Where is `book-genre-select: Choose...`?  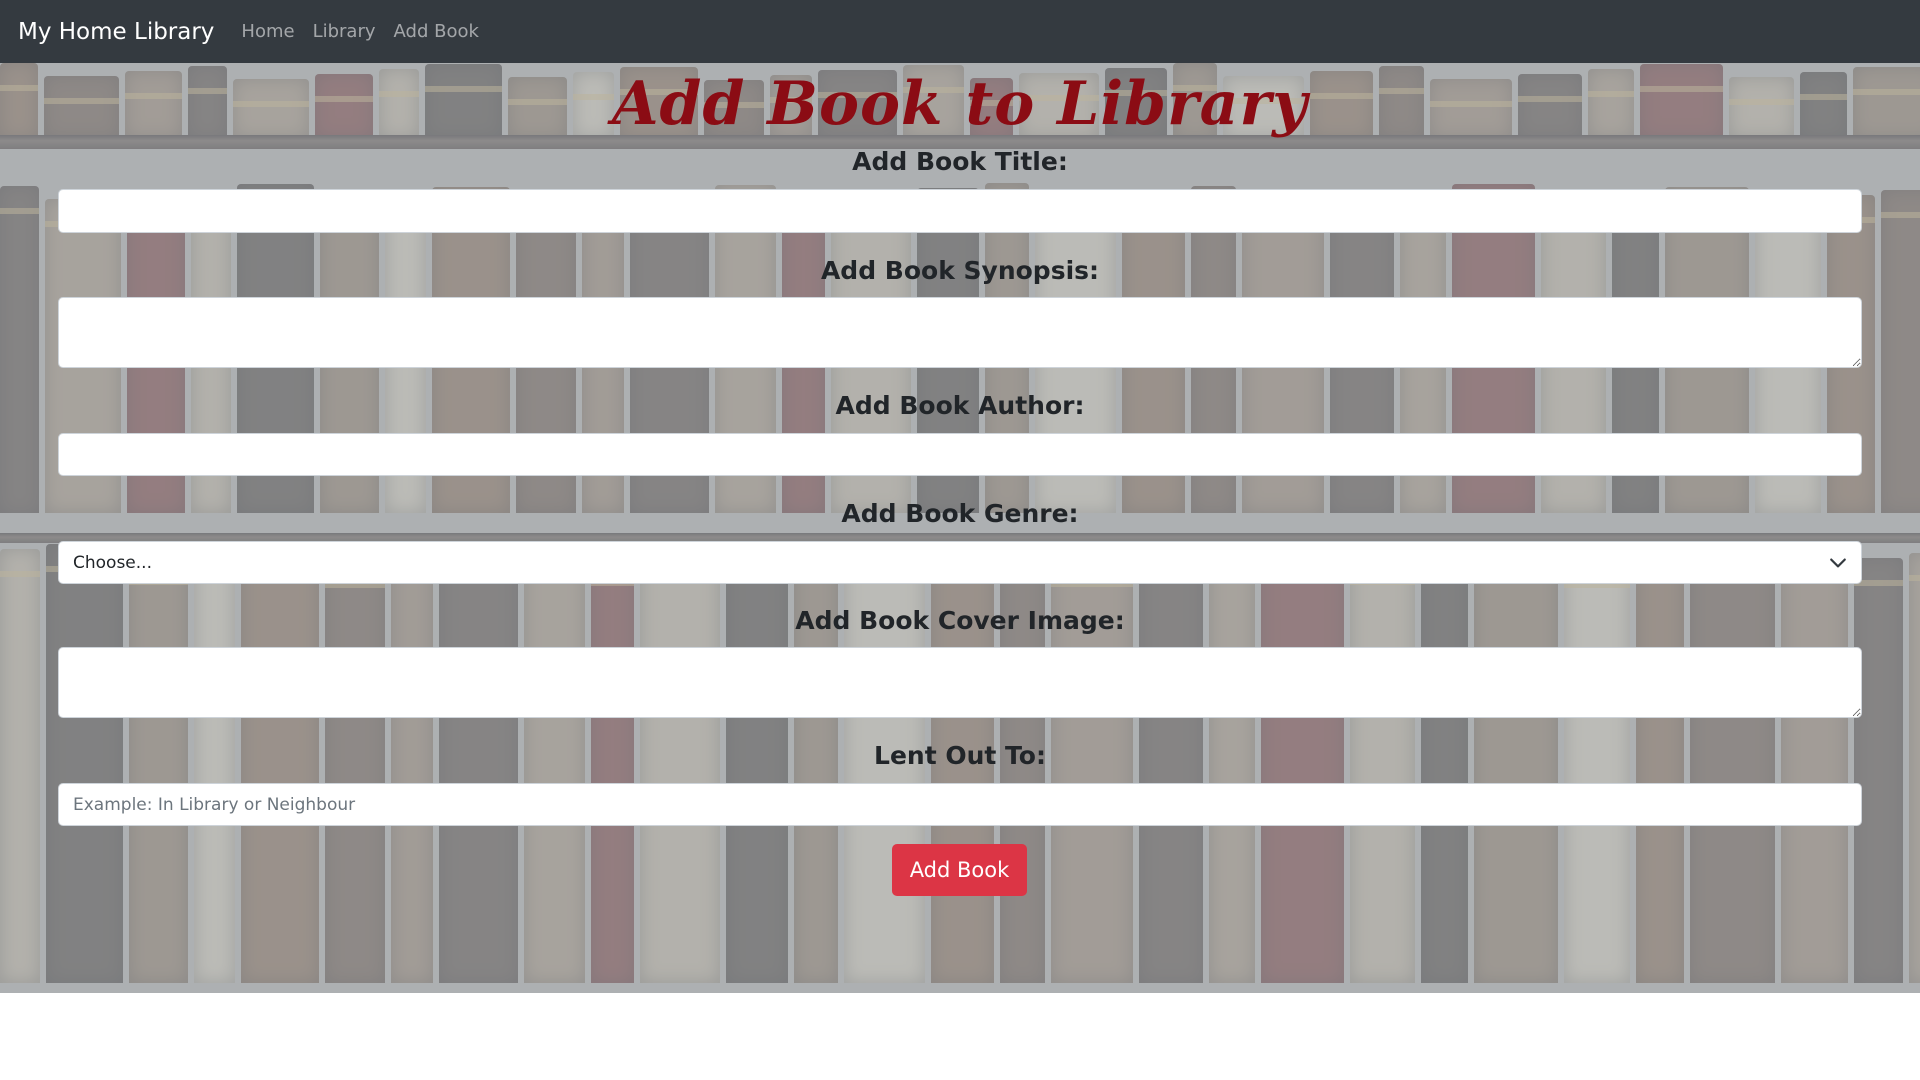 book-genre-select: Choose... is located at coordinates (960, 562).